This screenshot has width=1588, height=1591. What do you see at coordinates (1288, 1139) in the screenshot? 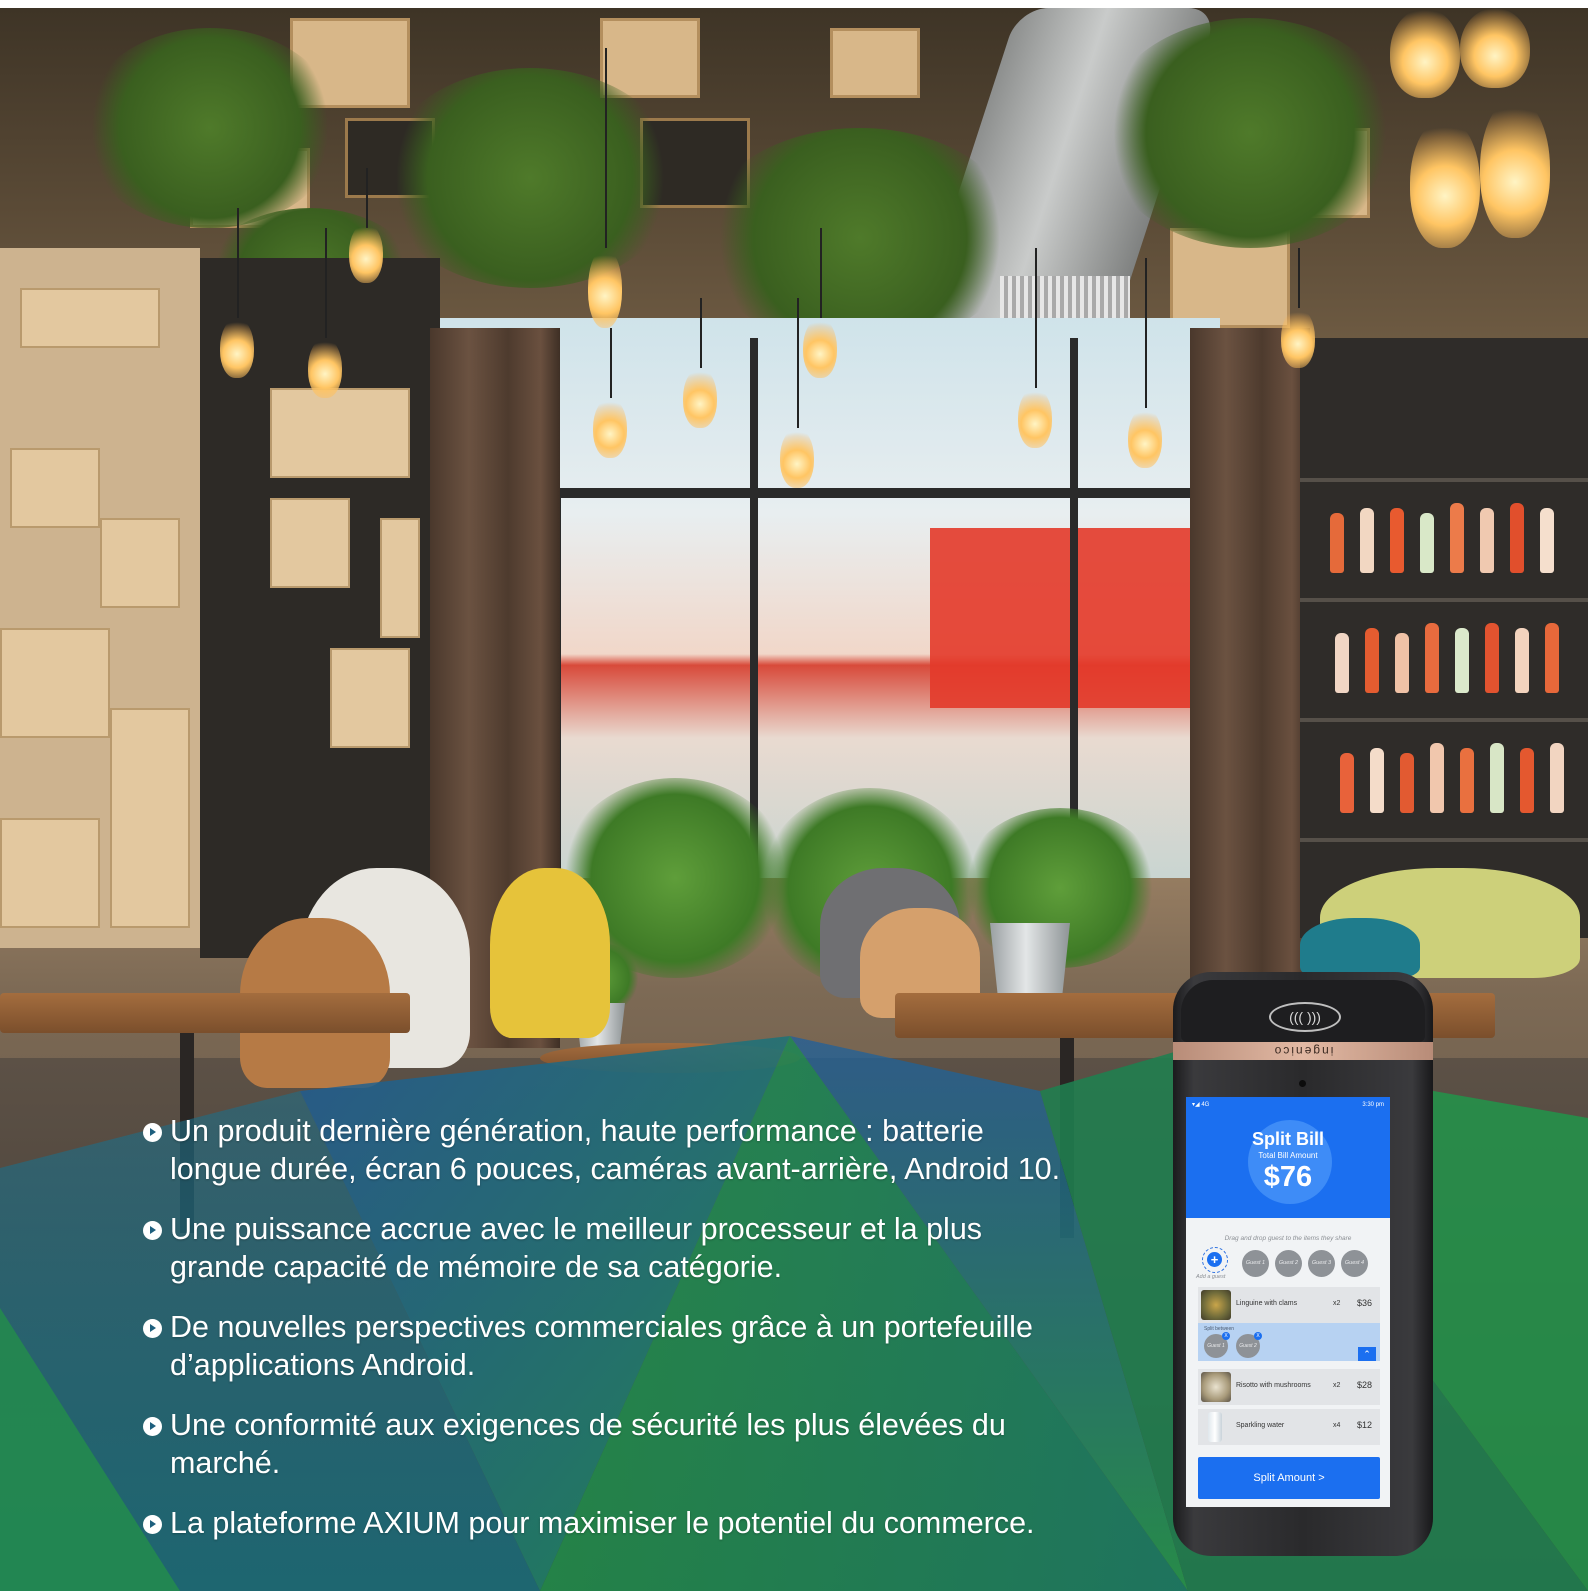
I see `app-title: Split Bill` at bounding box center [1288, 1139].